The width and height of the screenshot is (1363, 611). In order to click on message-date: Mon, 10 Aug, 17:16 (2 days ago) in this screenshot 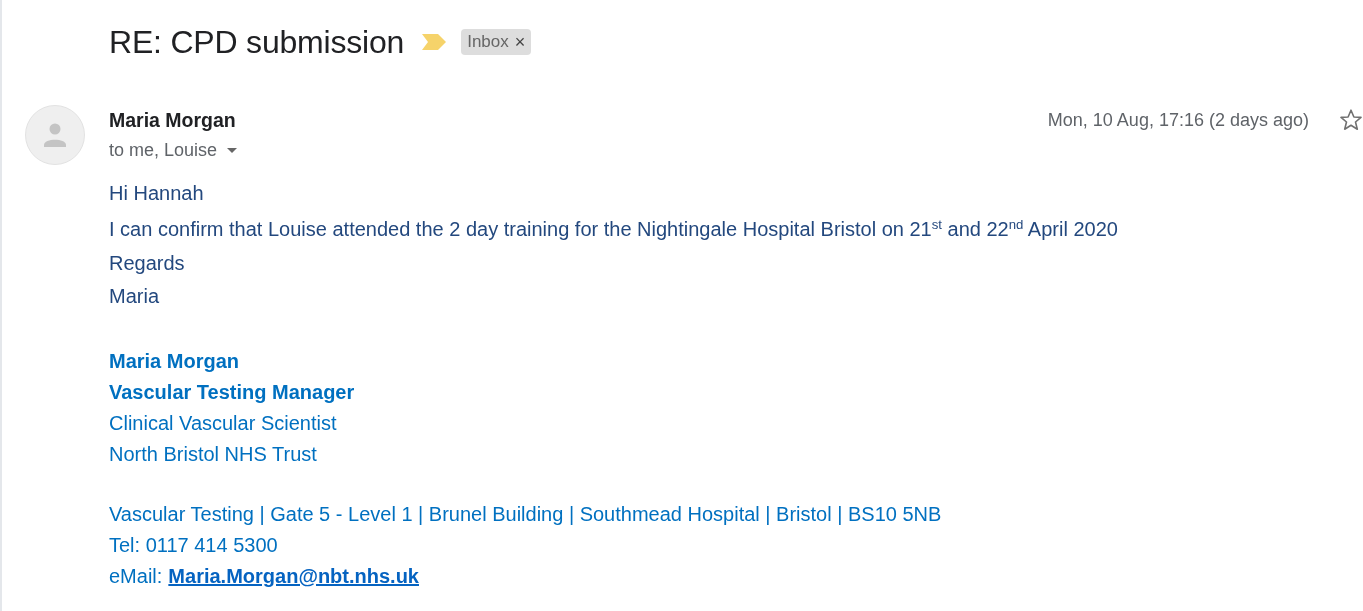, I will do `click(1178, 120)`.